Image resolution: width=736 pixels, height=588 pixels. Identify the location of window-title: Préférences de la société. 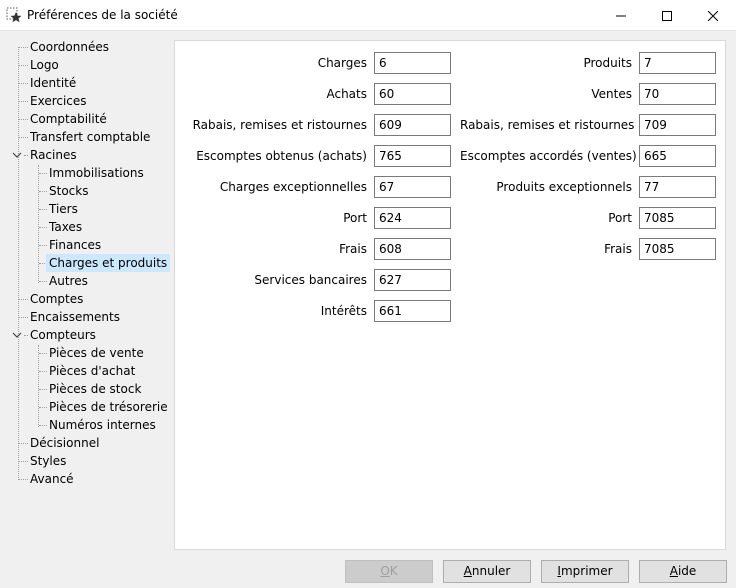
(102, 15).